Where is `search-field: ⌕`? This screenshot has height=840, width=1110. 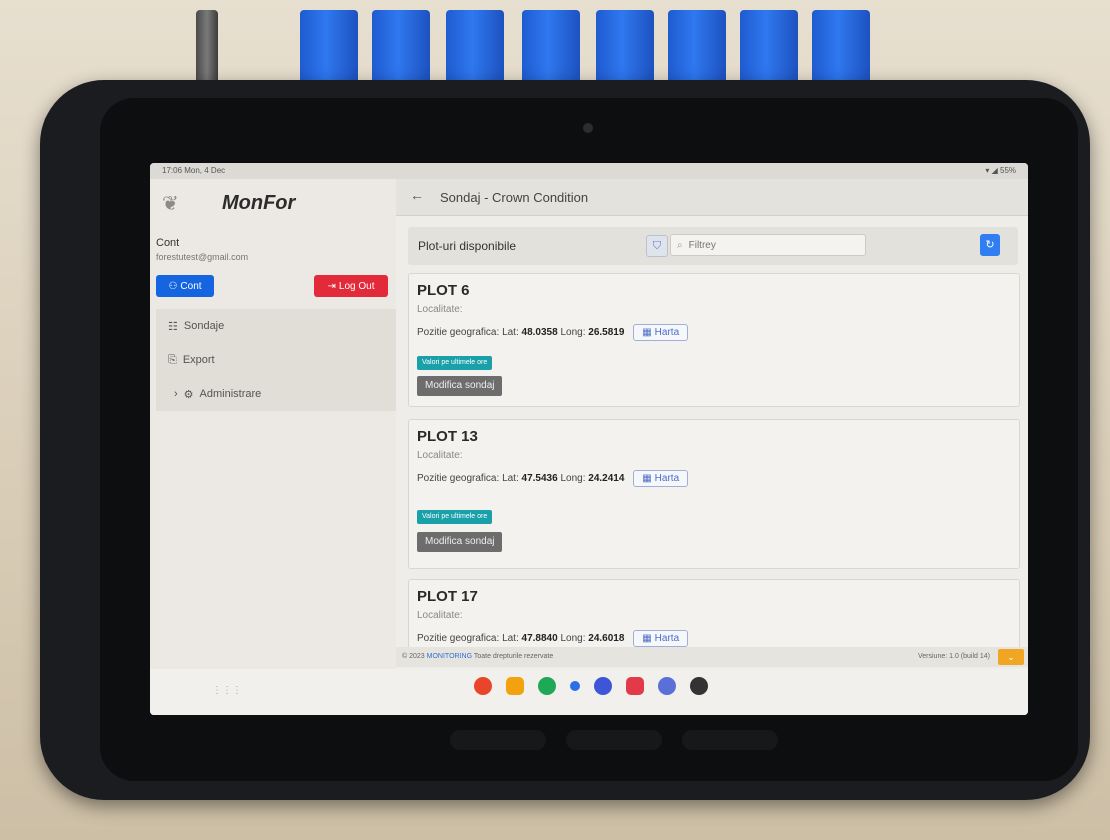 search-field: ⌕ is located at coordinates (768, 245).